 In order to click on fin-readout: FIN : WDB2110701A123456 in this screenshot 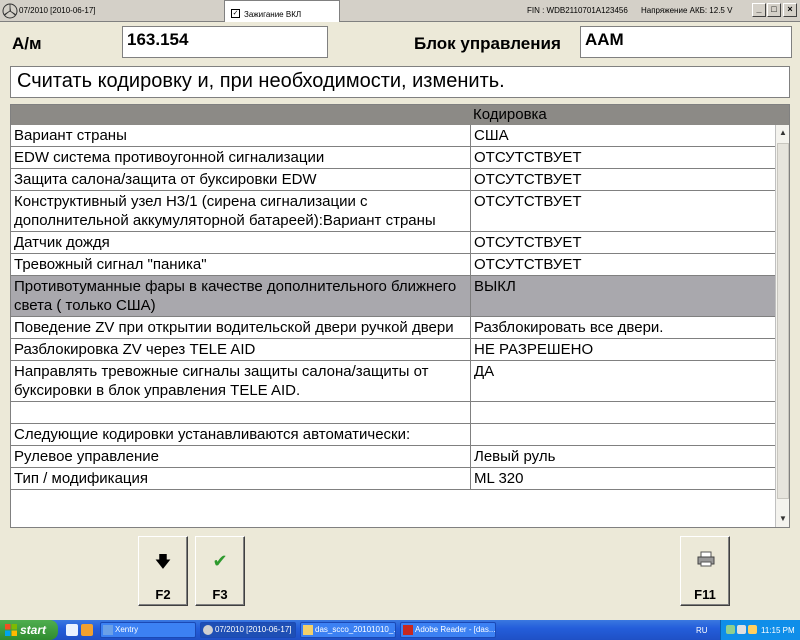, I will do `click(577, 10)`.